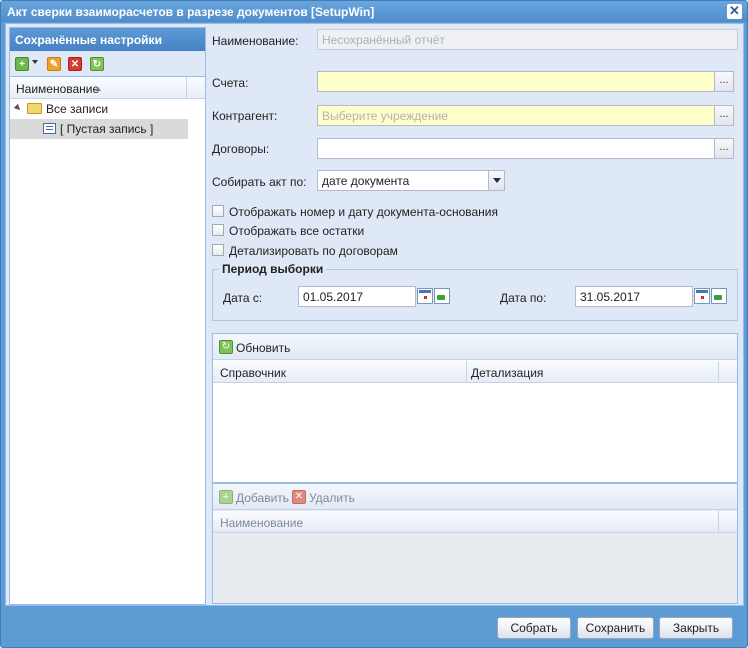 The image size is (748, 648). What do you see at coordinates (475, 522) in the screenshot?
I see `contracts-grid-header: Наименование` at bounding box center [475, 522].